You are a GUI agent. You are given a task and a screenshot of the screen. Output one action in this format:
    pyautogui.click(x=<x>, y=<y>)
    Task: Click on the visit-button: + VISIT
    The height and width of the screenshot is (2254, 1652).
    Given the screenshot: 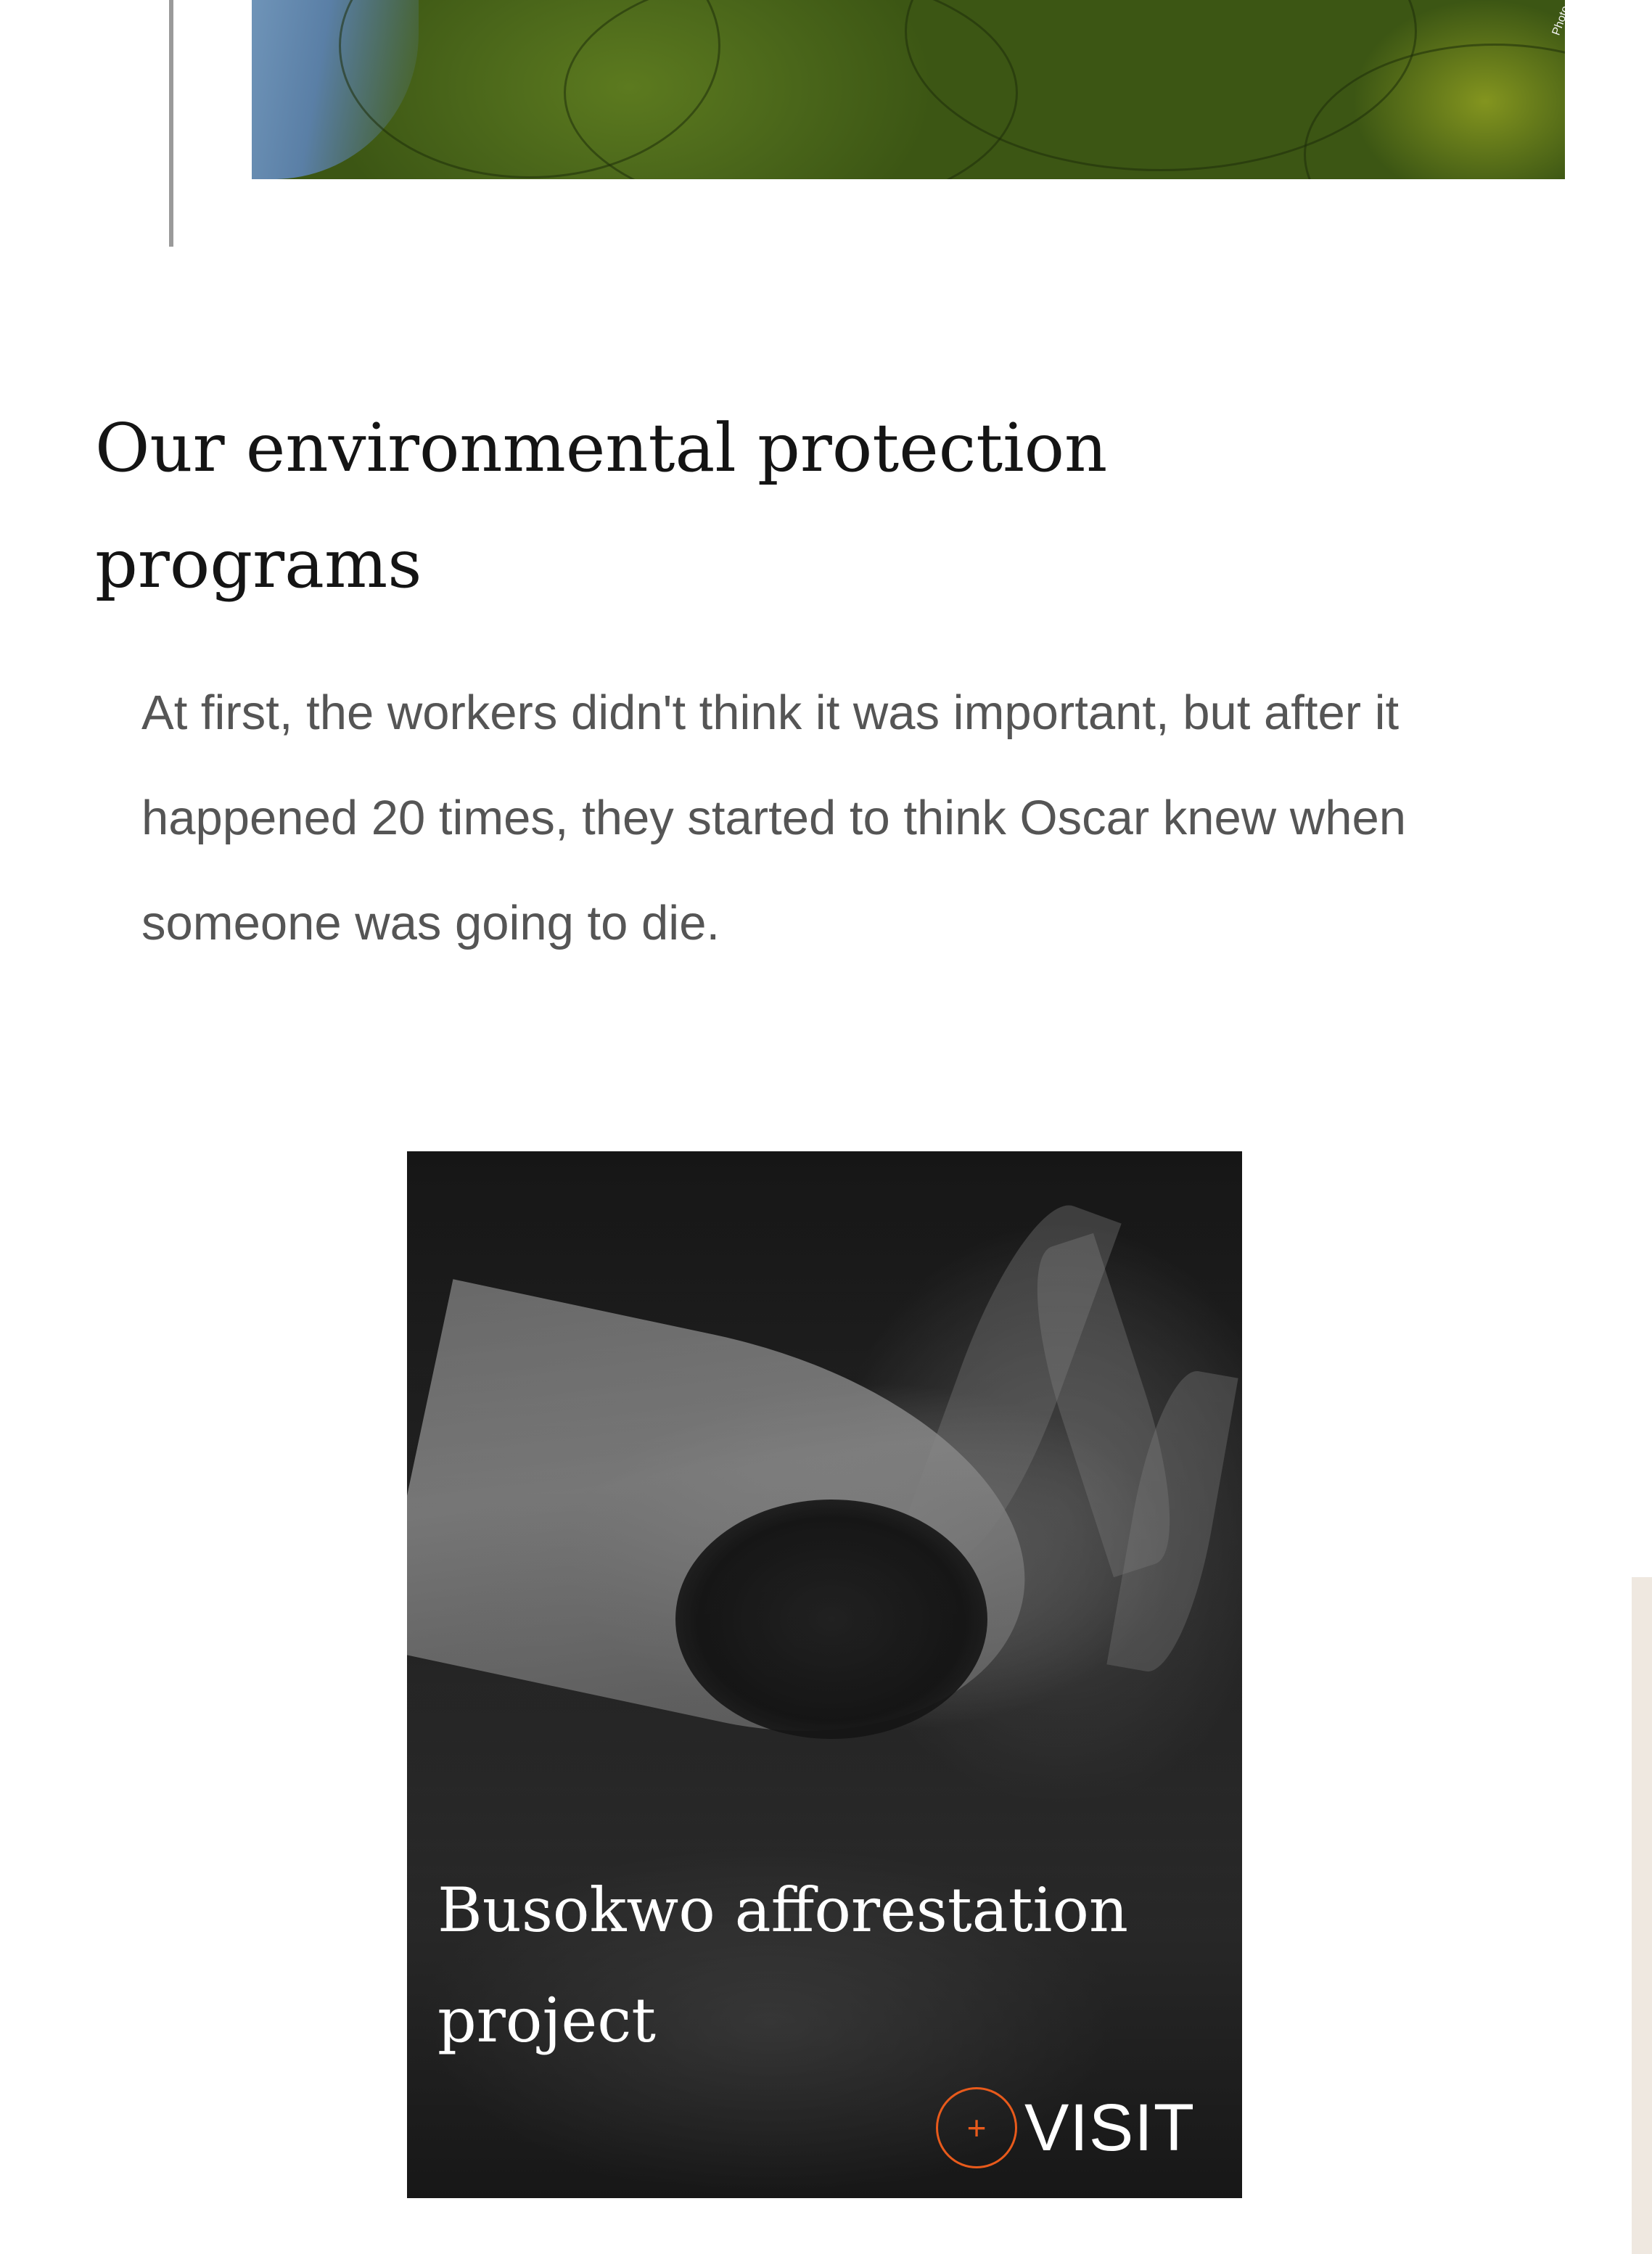 What is the action you would take?
    pyautogui.click(x=1065, y=2128)
    